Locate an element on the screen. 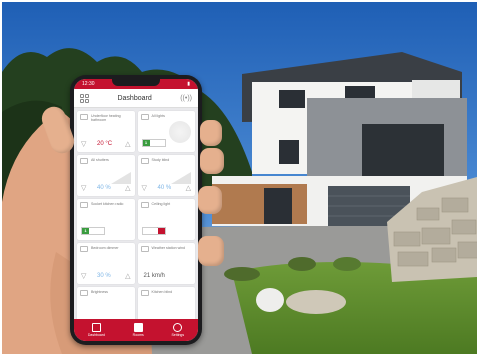  nav-label: Rooms is located at coordinates (138, 335).